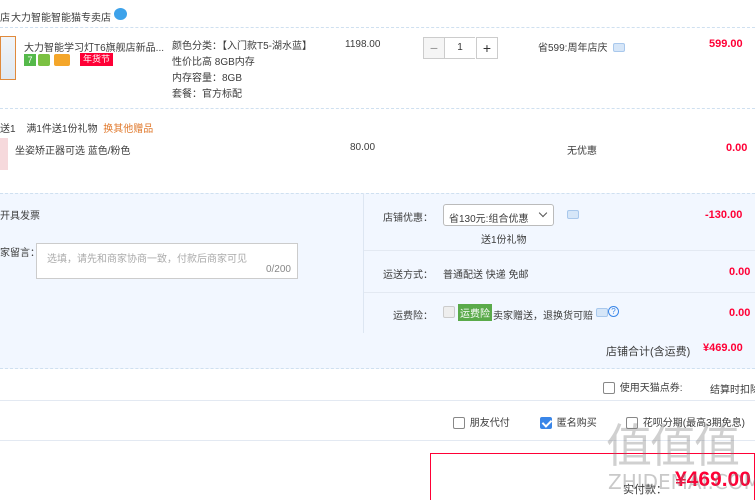 Image resolution: width=755 pixels, height=500 pixels. Describe the element at coordinates (673, 446) in the screenshot. I see `watermark-logo: 值值值` at that location.